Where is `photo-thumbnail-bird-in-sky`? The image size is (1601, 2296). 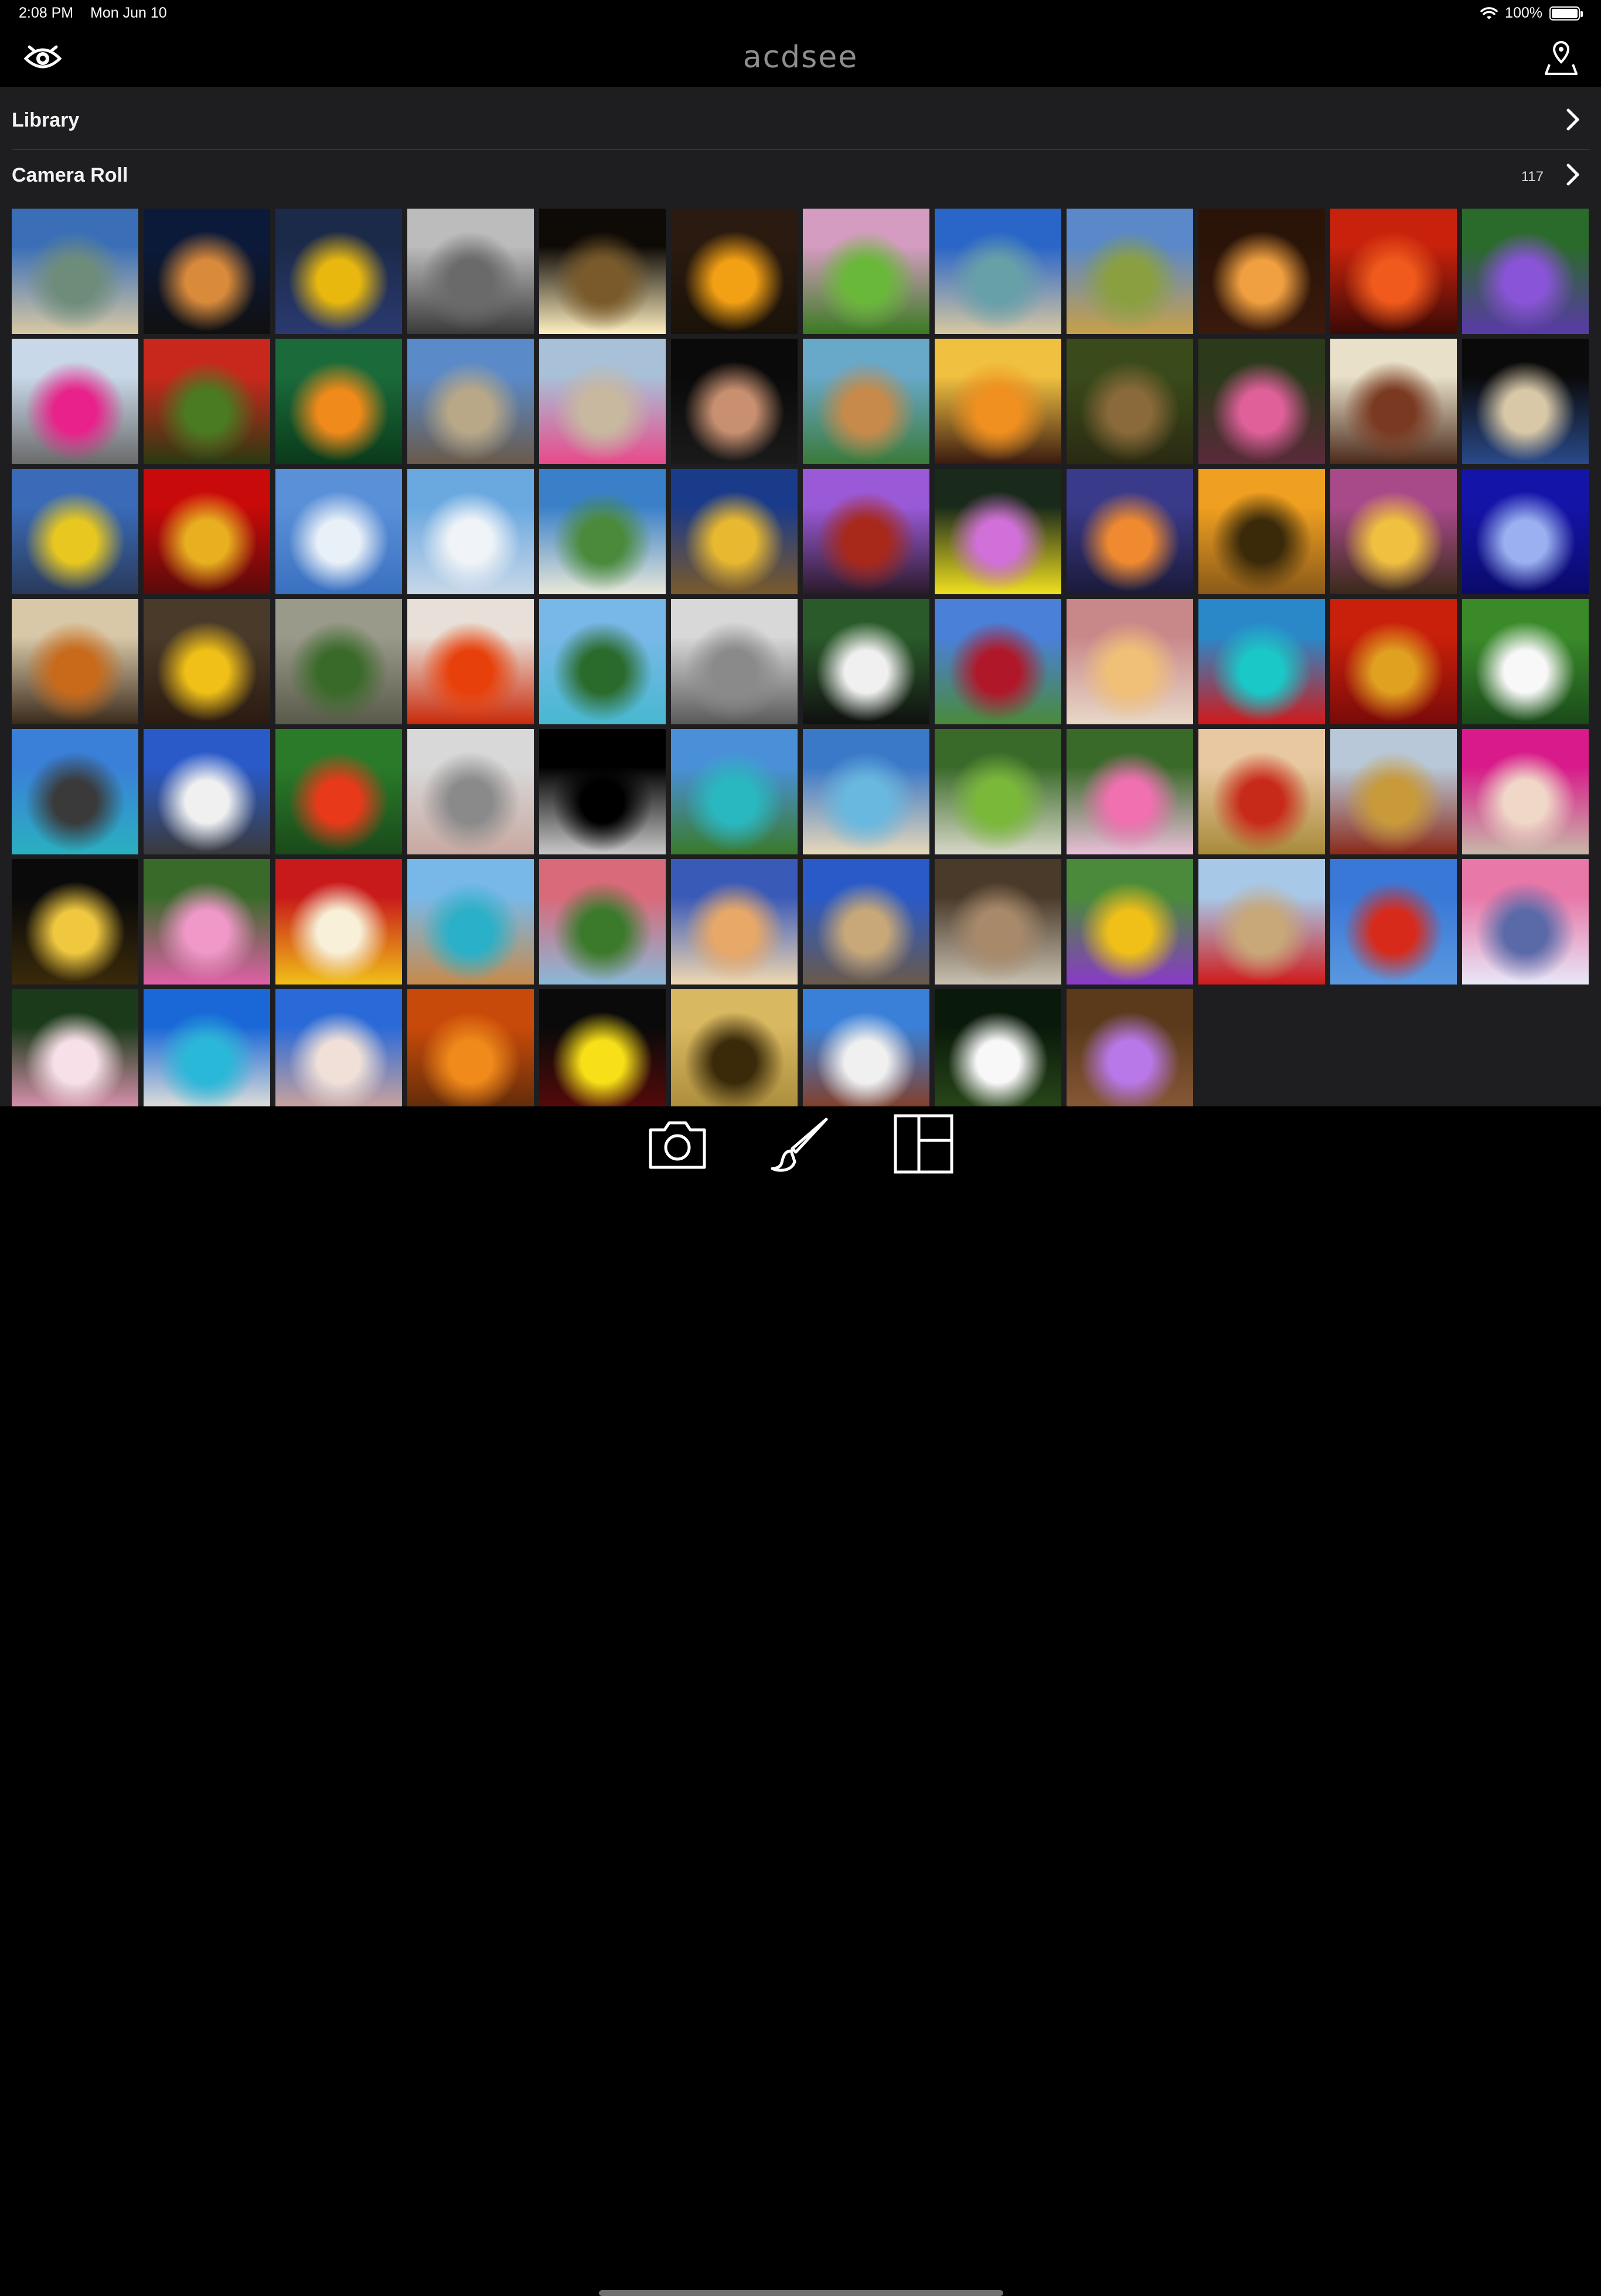 photo-thumbnail-bird-in-sky is located at coordinates (338, 531).